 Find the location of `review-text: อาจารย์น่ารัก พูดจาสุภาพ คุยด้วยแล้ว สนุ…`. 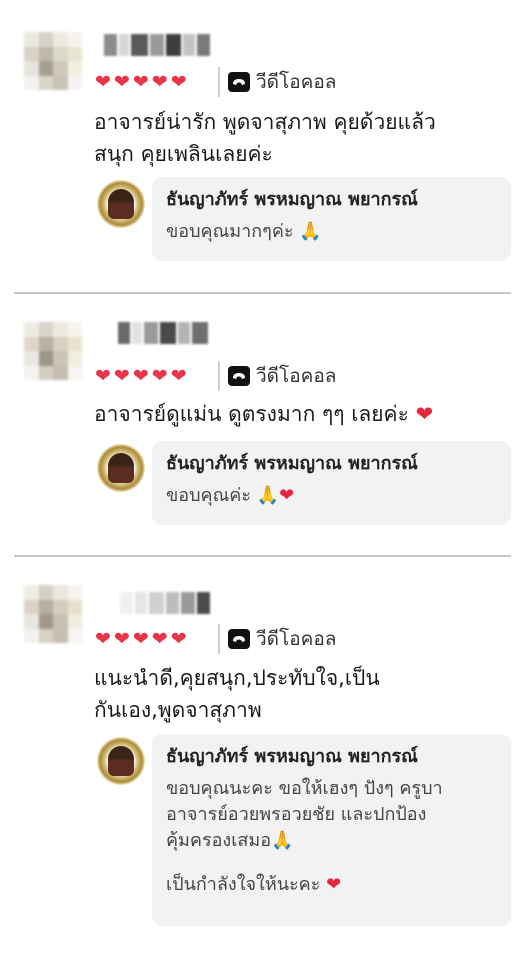

review-text: อาจารย์น่ารัก พูดจาสุภาพ คุยด้วยแล้ว สนุ… is located at coordinates (265, 138).